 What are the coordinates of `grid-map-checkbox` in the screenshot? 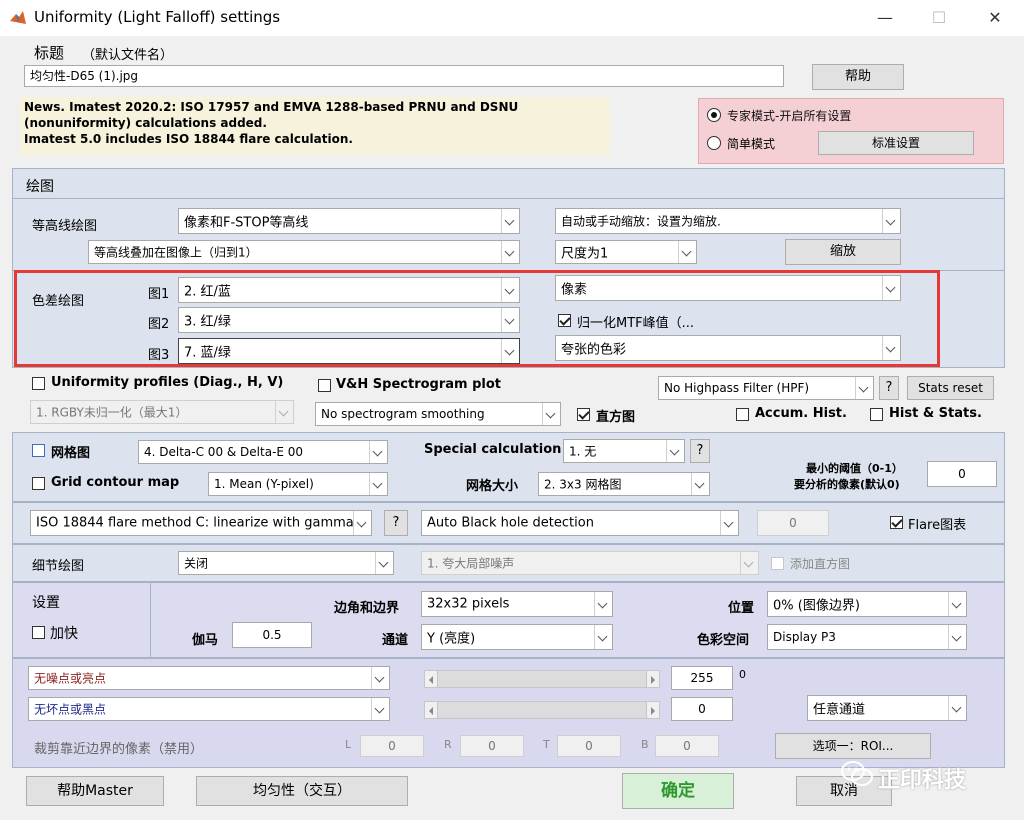 It's located at (38, 450).